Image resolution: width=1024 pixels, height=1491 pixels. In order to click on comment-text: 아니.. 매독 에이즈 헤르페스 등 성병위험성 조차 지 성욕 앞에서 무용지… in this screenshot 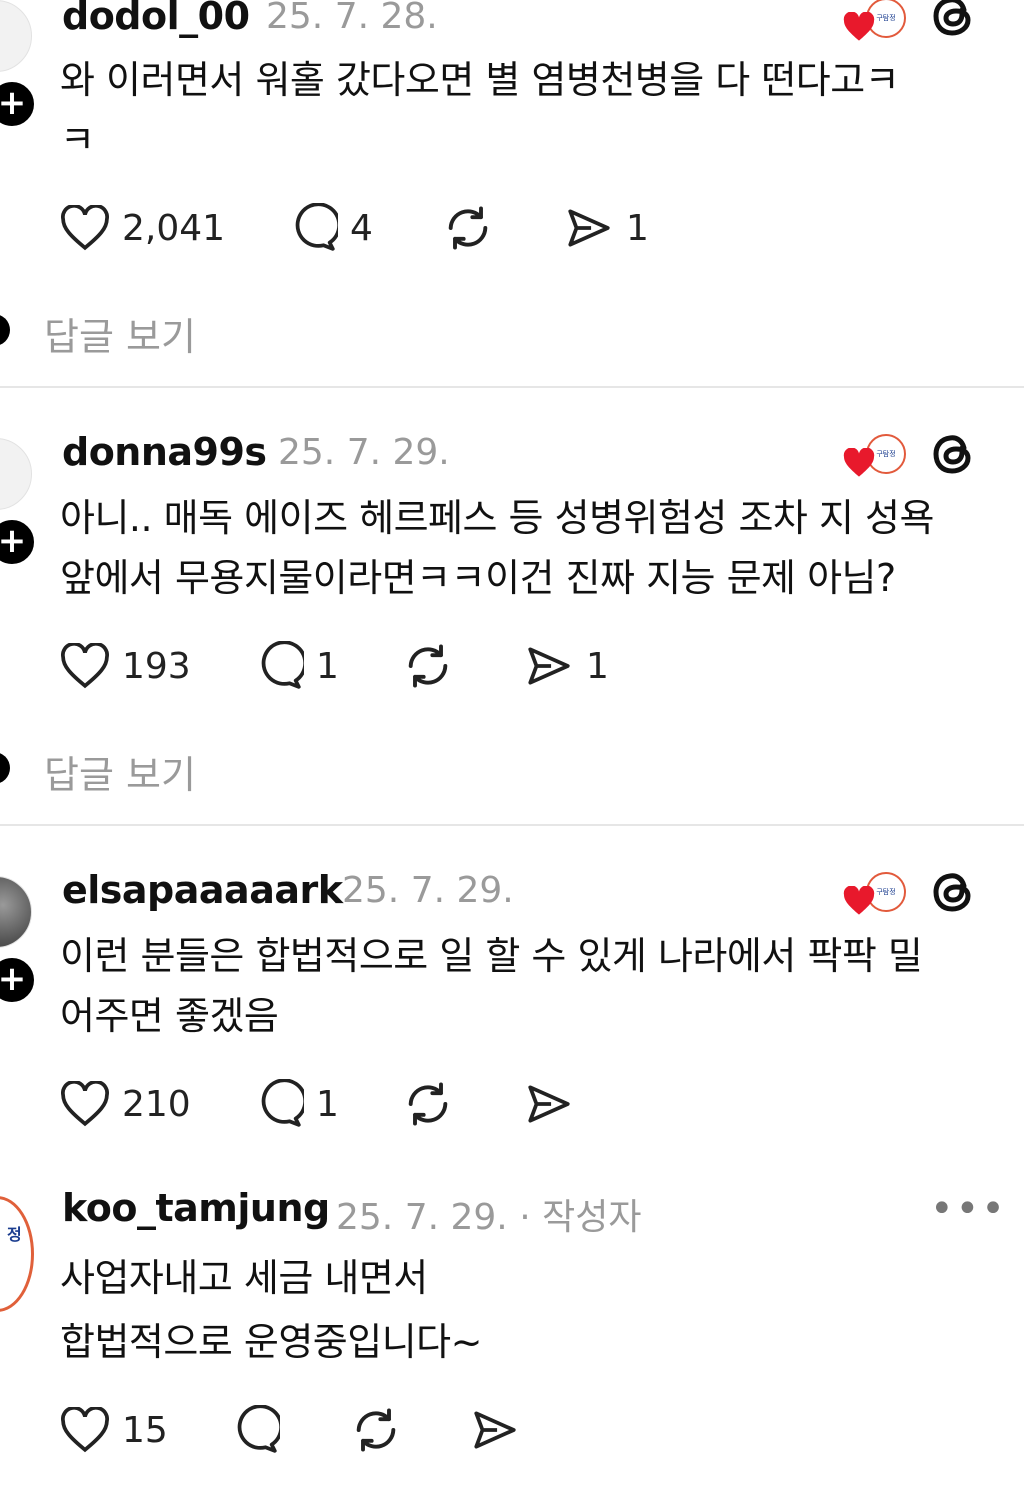, I will do `click(530, 548)`.